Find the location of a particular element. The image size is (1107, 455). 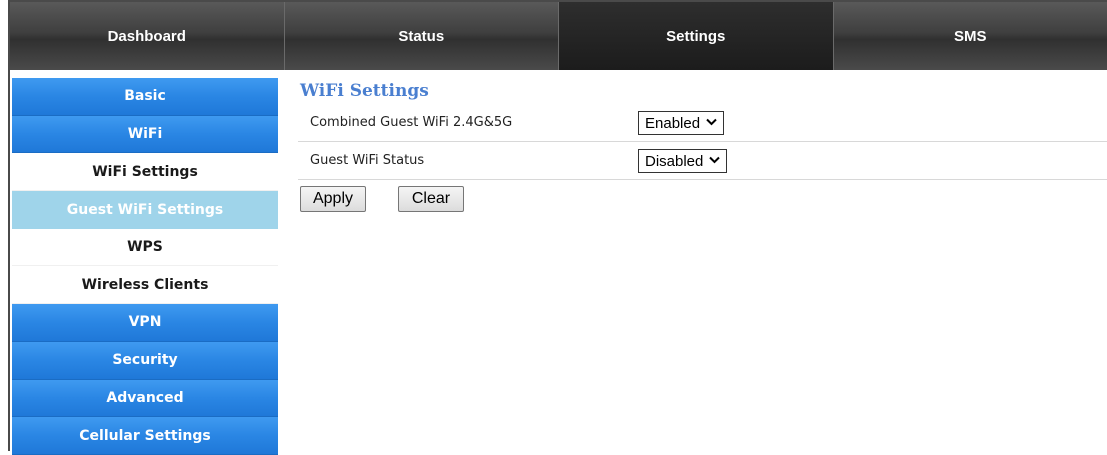

sidebar-item-wps: WPS is located at coordinates (145, 248).